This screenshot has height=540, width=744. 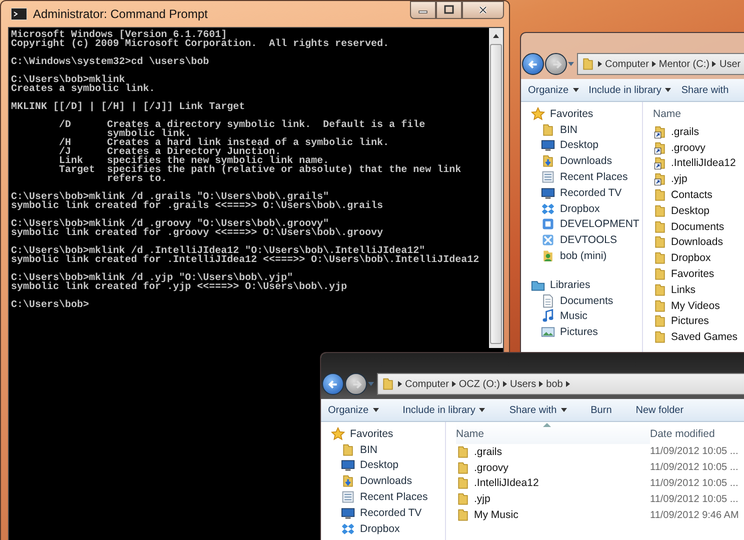 What do you see at coordinates (704, 337) in the screenshot?
I see `file-name: Saved Games` at bounding box center [704, 337].